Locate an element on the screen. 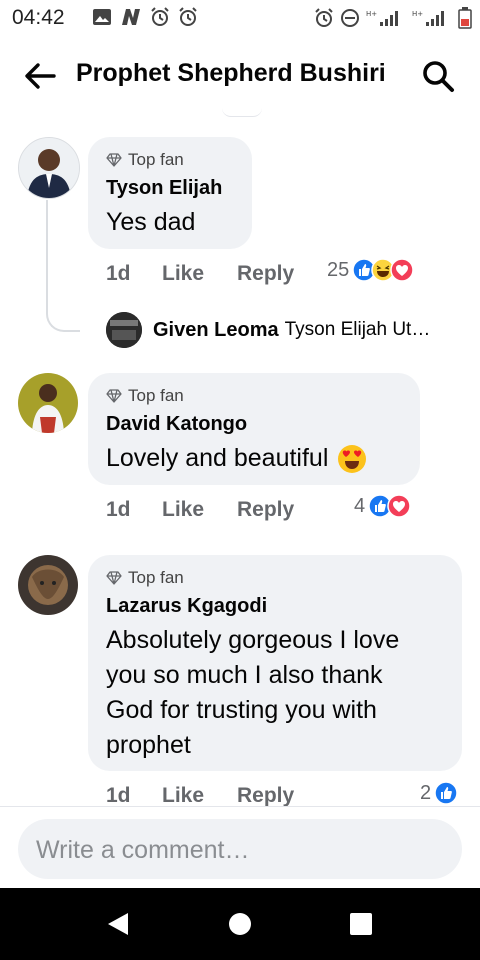  comment-text-row: Lovely and beautiful is located at coordinates (236, 458).